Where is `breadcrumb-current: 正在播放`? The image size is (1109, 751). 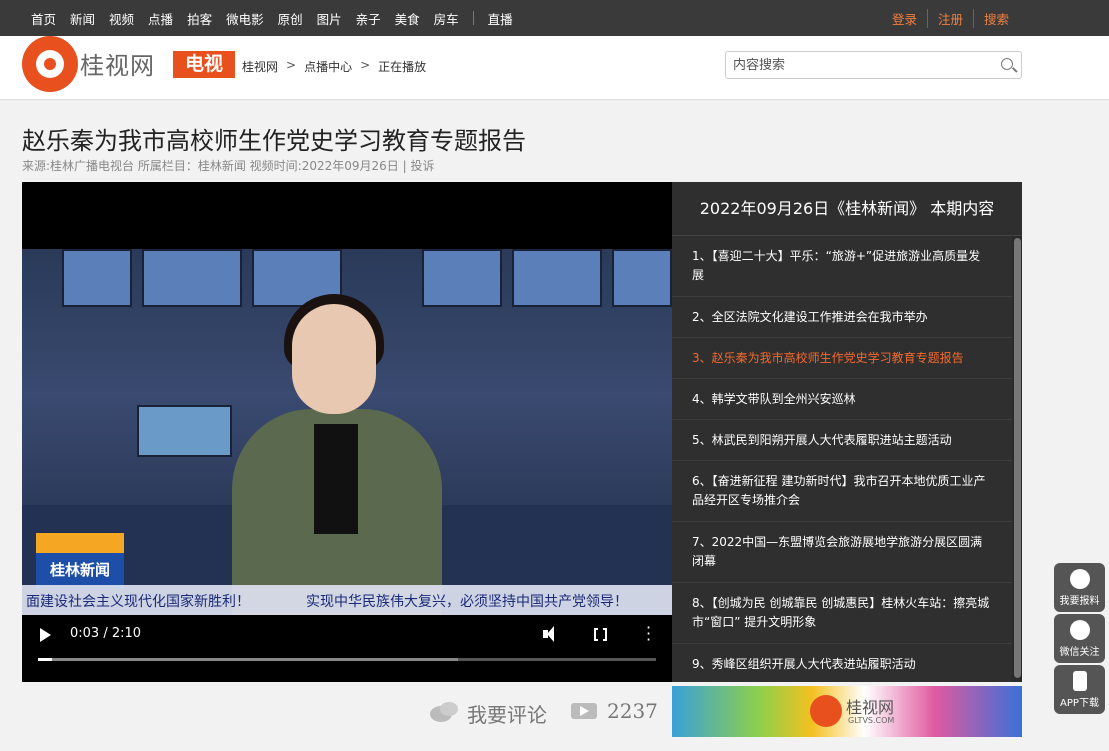 breadcrumb-current: 正在播放 is located at coordinates (402, 67).